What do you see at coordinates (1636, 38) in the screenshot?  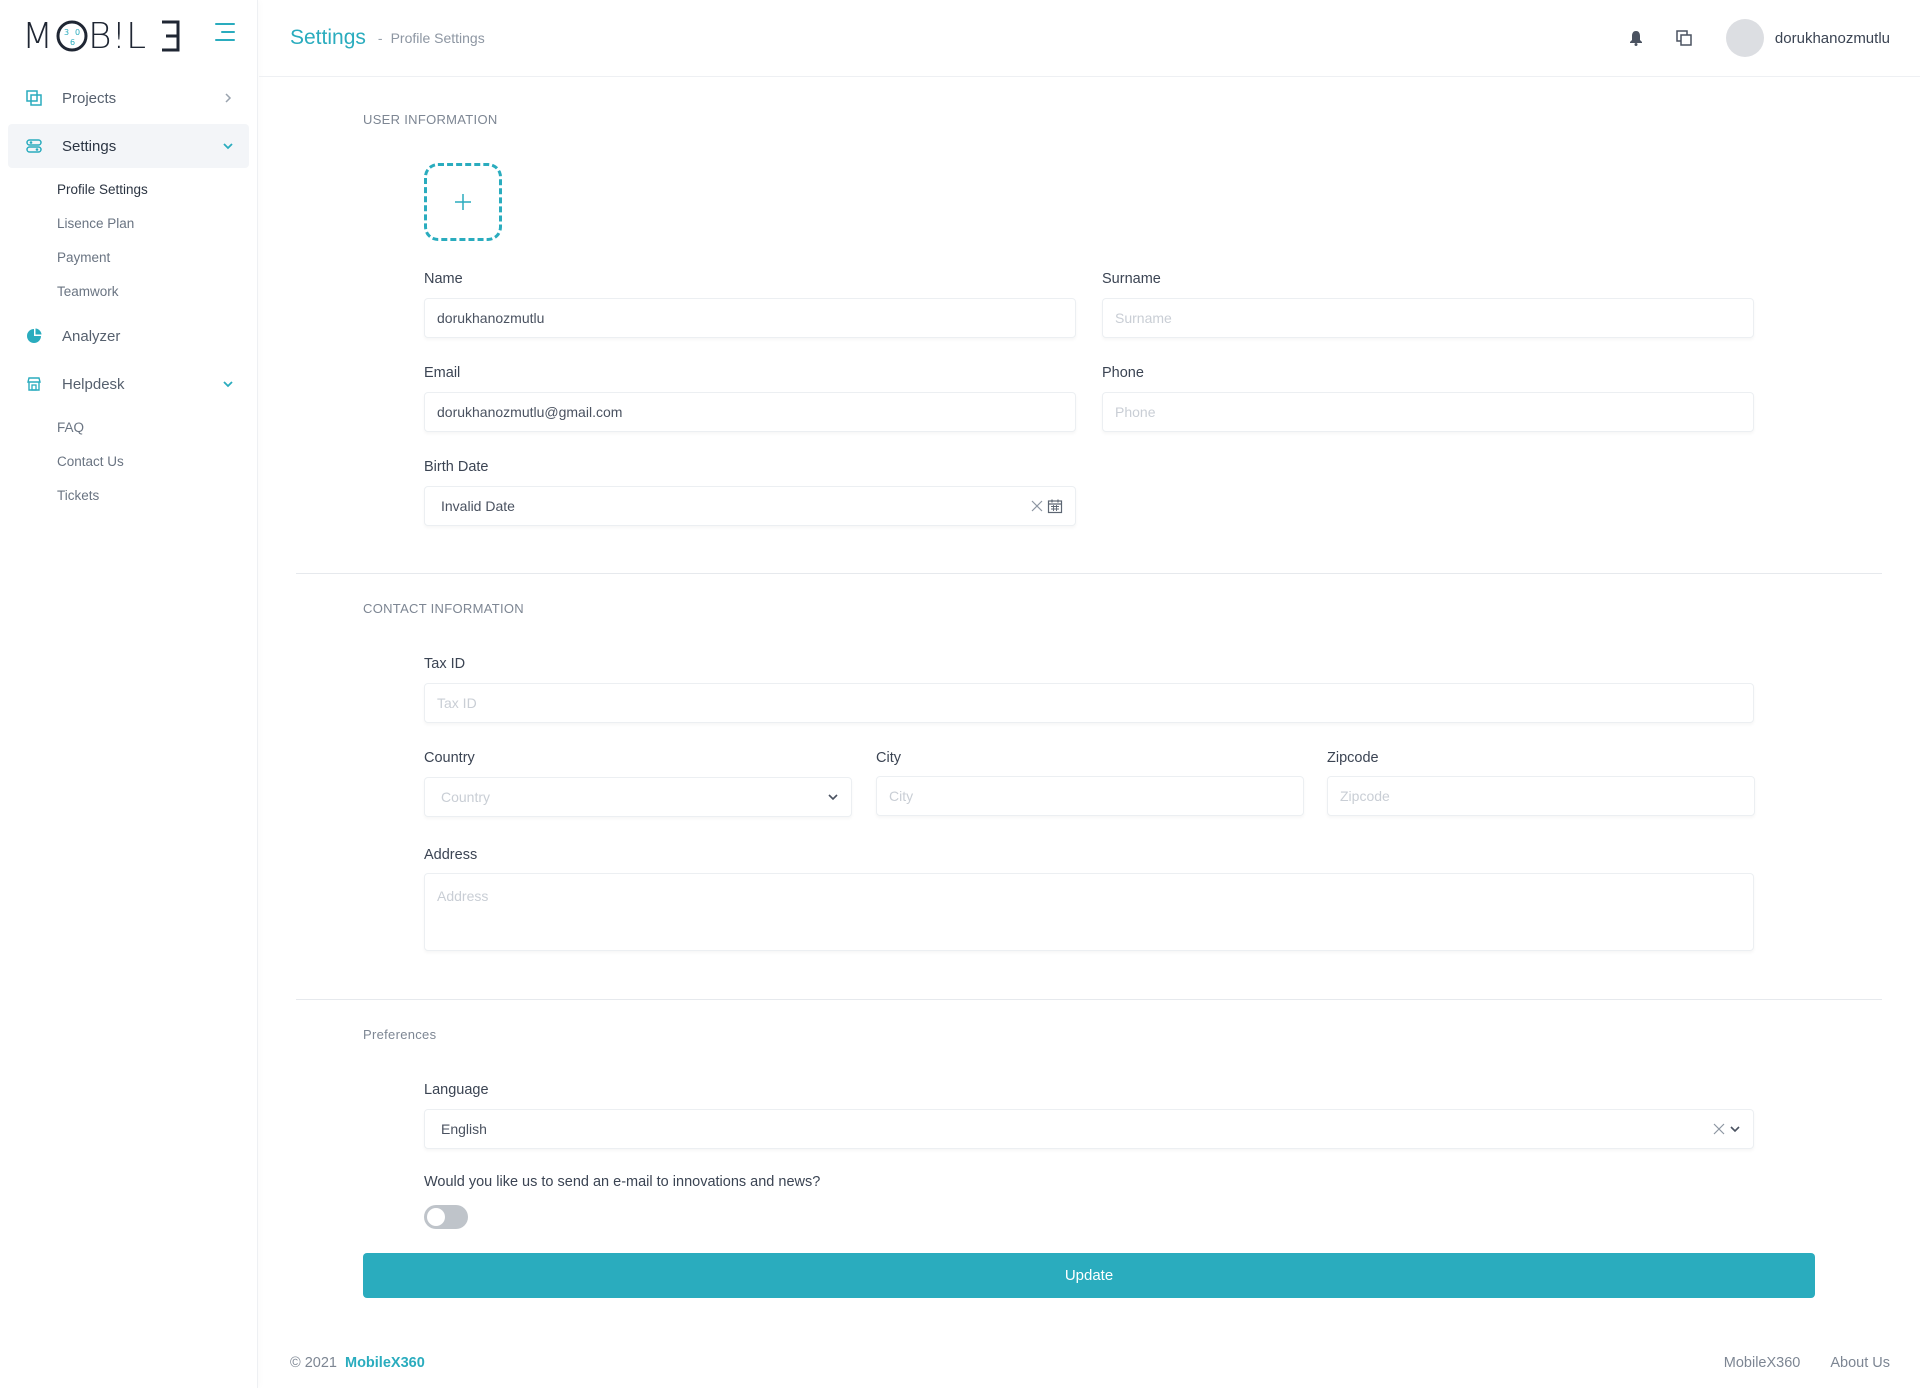 I see `bell-icon` at bounding box center [1636, 38].